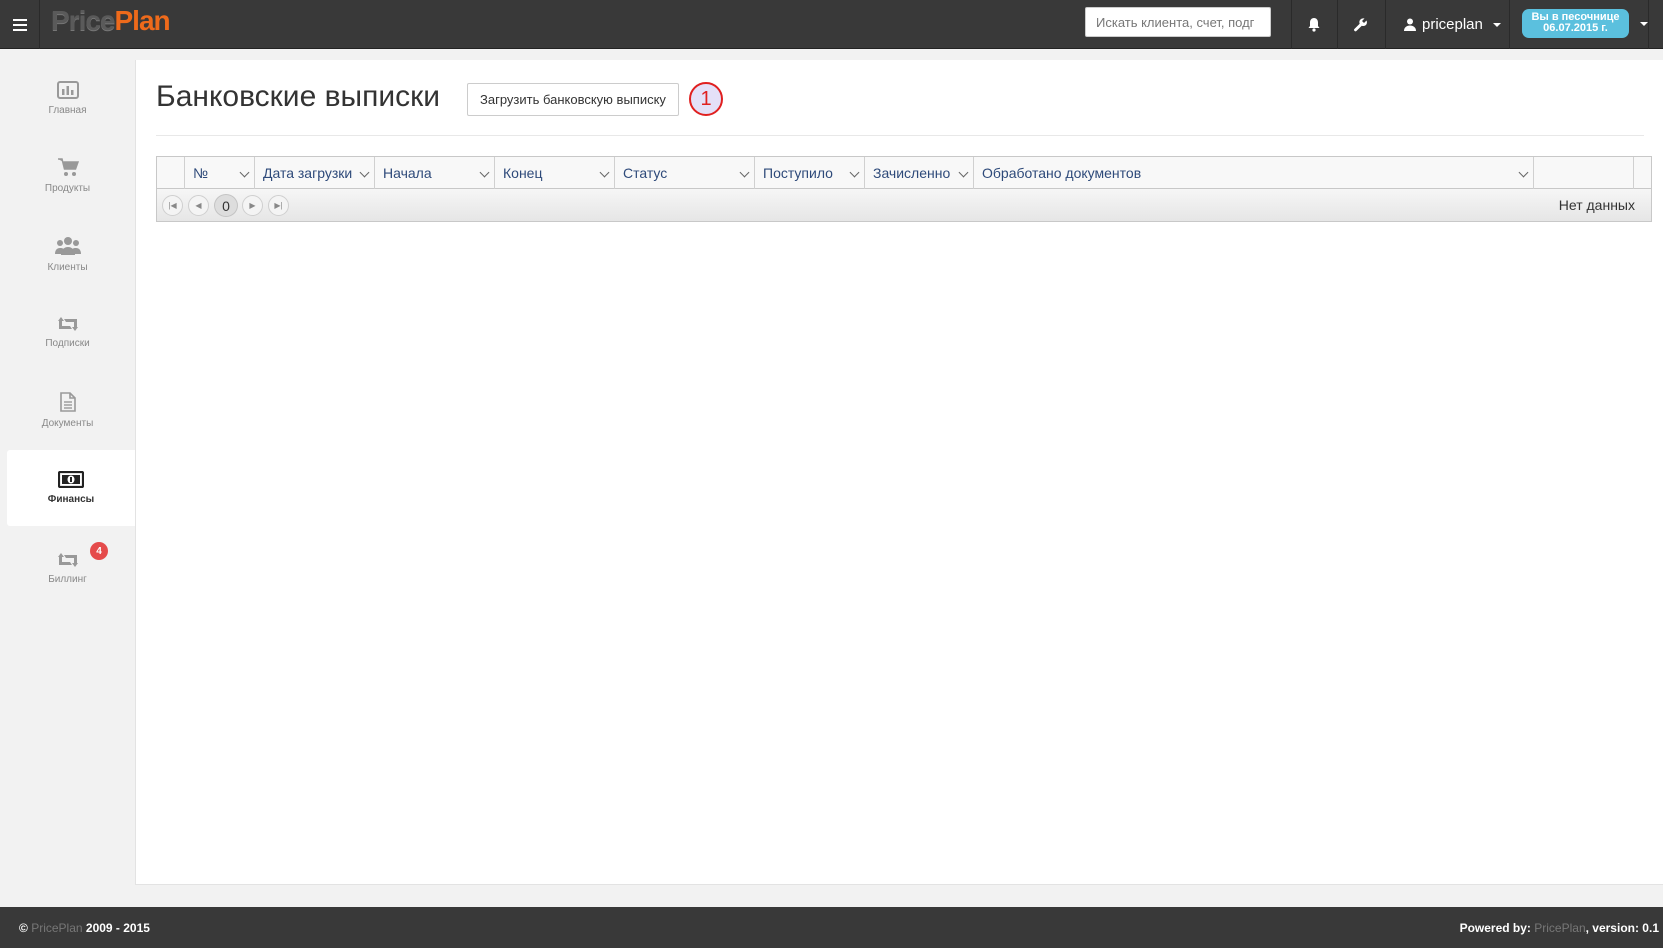  Describe the element at coordinates (1178, 22) in the screenshot. I see `search-input` at that location.